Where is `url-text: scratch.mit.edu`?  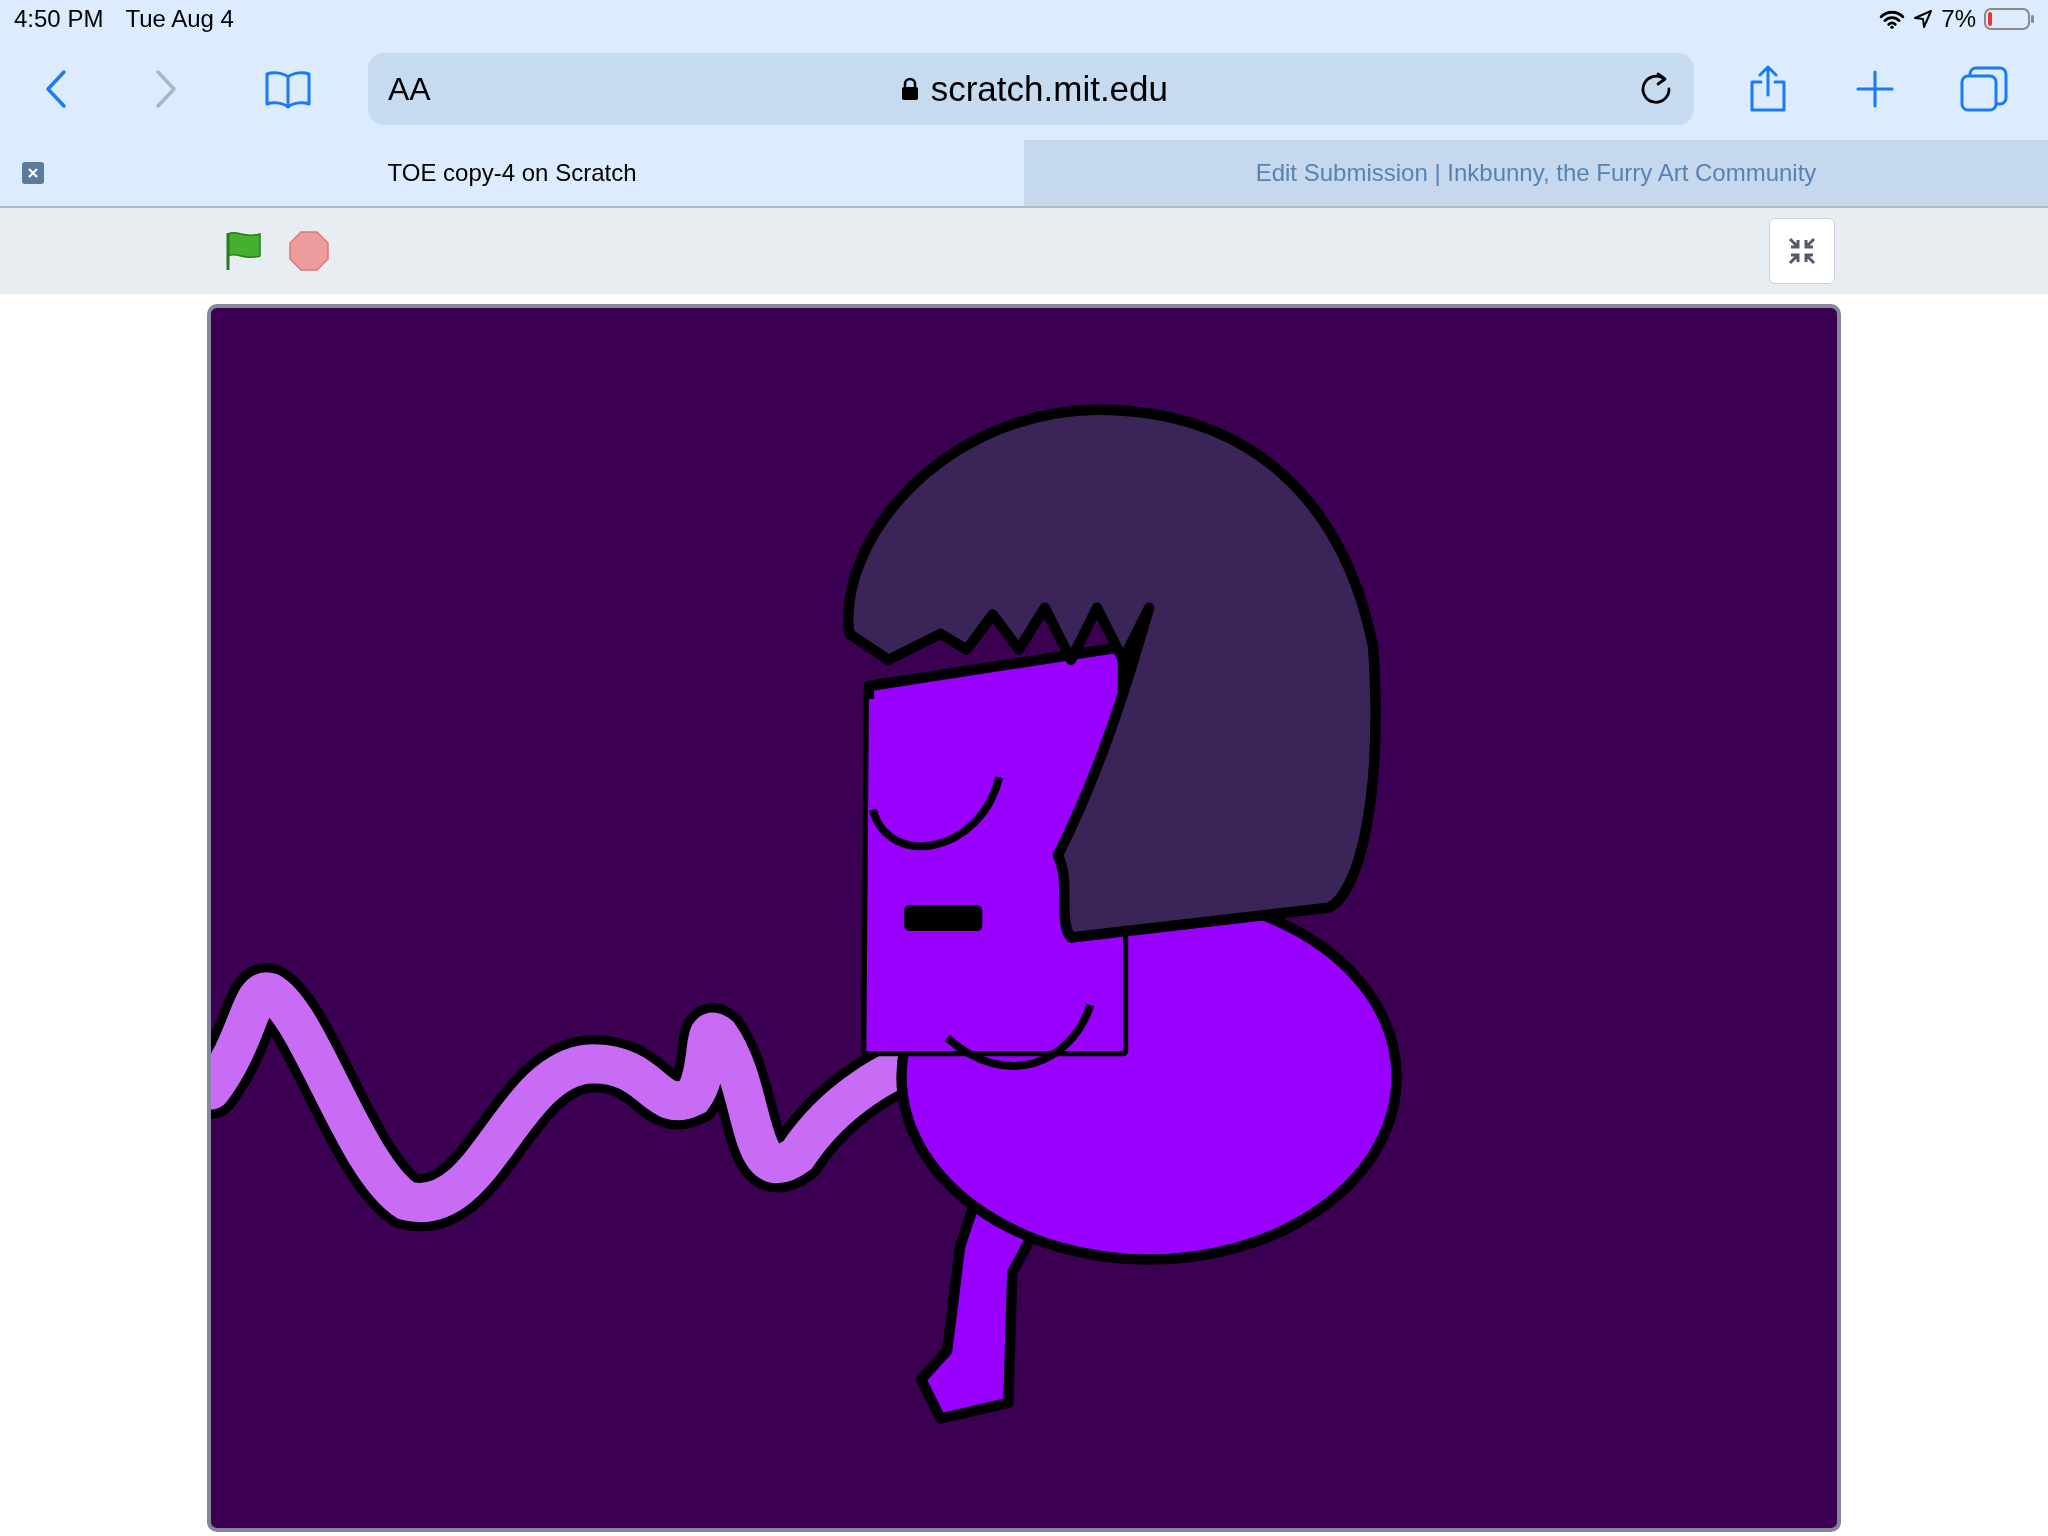
url-text: scratch.mit.edu is located at coordinates (1049, 89).